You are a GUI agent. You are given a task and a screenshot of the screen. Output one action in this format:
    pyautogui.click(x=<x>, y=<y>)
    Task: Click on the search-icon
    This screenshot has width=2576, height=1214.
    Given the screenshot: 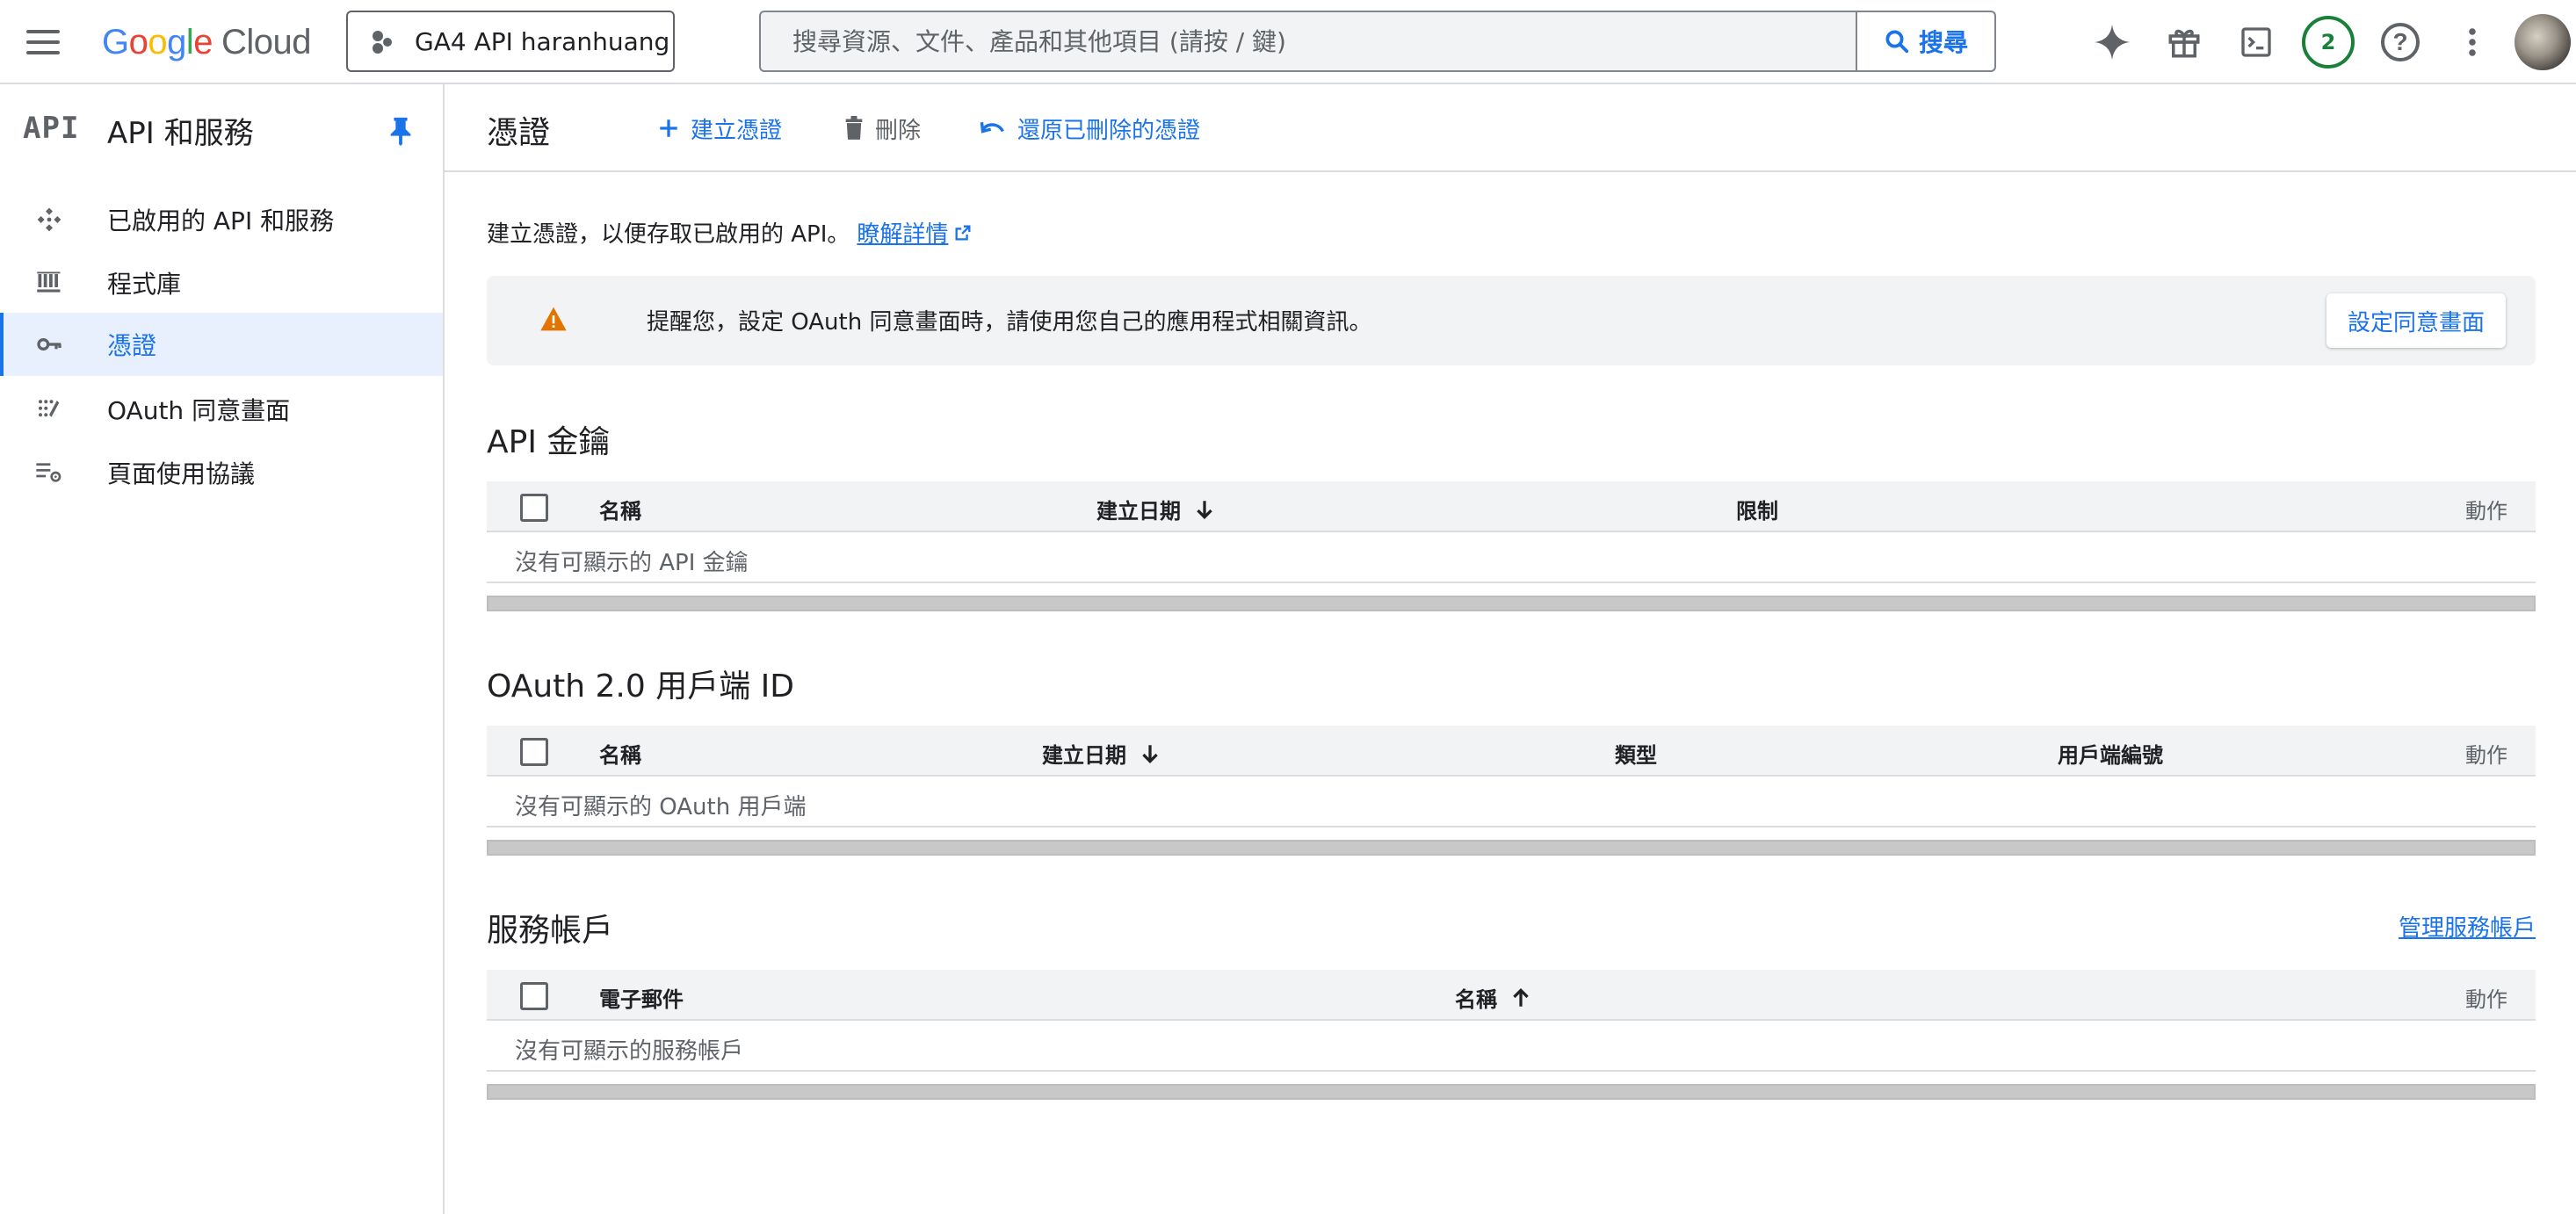 What is the action you would take?
    pyautogui.click(x=1897, y=42)
    